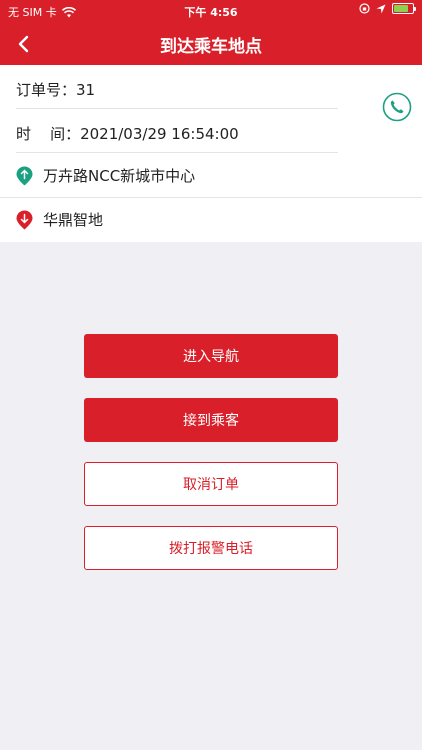 Image resolution: width=422 pixels, height=750 pixels. What do you see at coordinates (159, 134) in the screenshot?
I see `order-time-value: 2021/03/29 16:54:00` at bounding box center [159, 134].